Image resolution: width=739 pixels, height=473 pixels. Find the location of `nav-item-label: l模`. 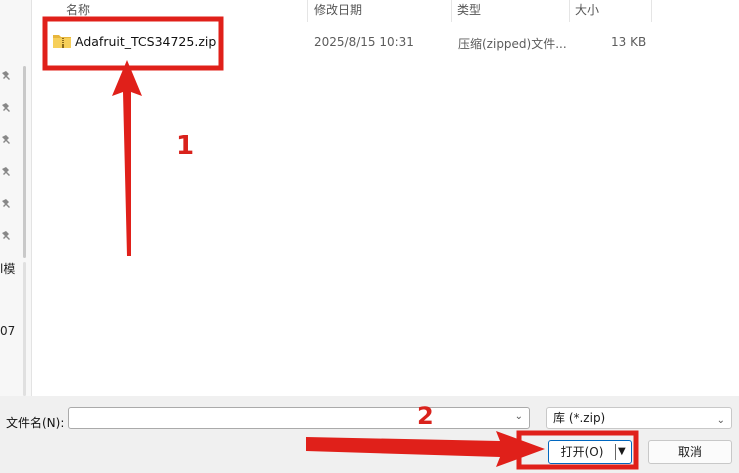

nav-item-label: l模 is located at coordinates (7, 268).